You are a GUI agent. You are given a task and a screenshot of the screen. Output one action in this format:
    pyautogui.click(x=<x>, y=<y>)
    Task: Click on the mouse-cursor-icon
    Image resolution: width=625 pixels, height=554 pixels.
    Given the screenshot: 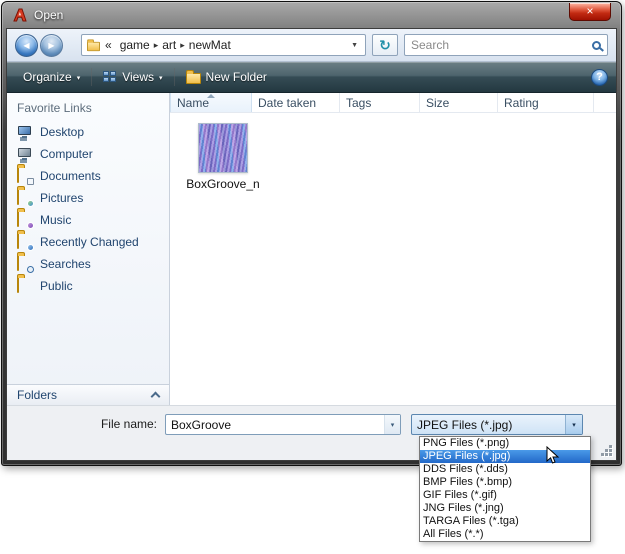 What is the action you would take?
    pyautogui.click(x=553, y=455)
    